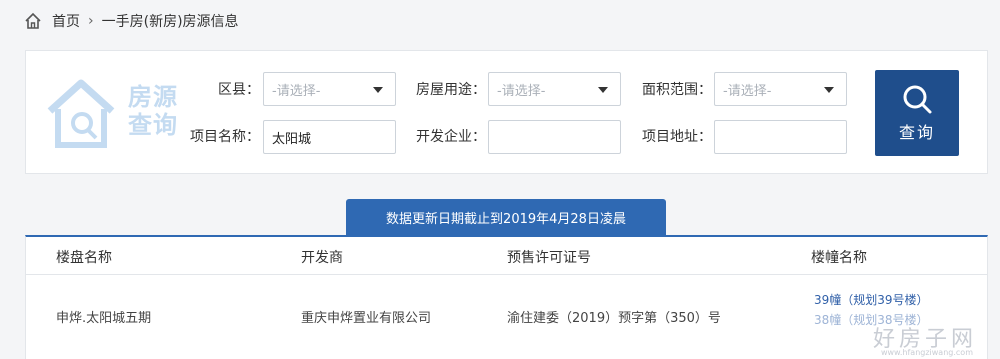 The image size is (1000, 359). I want to click on logo-line1: 房源, so click(153, 97).